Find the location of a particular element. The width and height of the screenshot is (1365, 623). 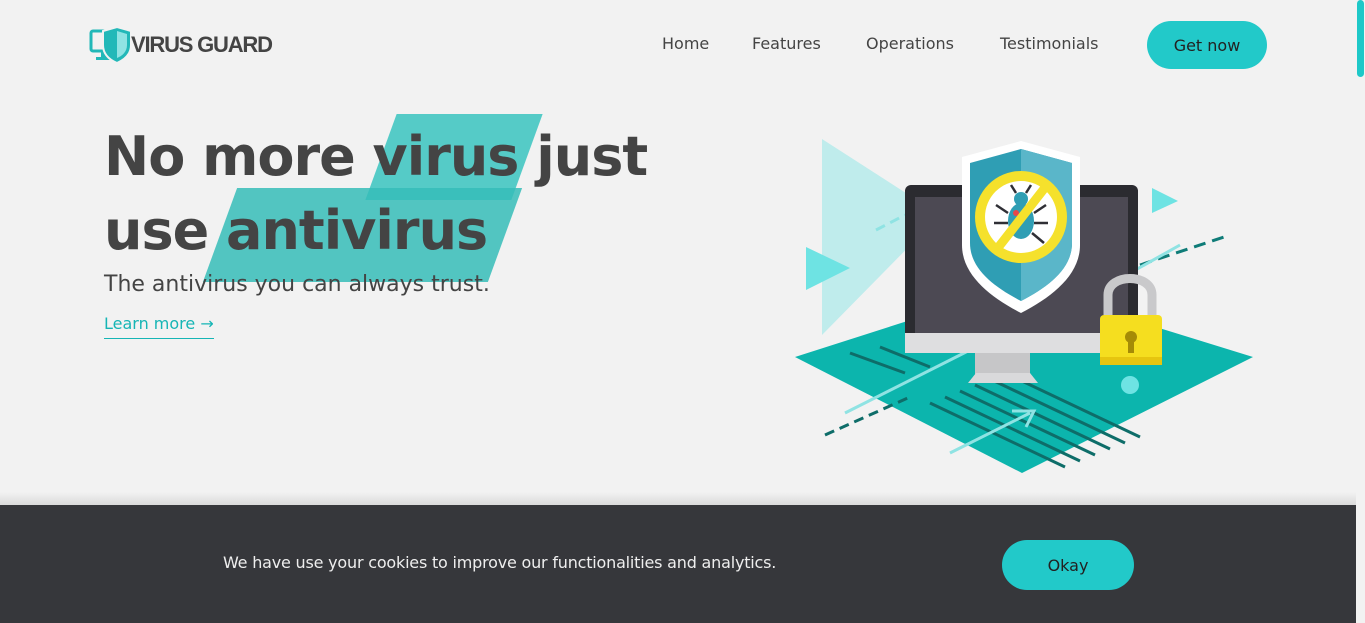

cookie-banner-shadow is located at coordinates (678, 499).